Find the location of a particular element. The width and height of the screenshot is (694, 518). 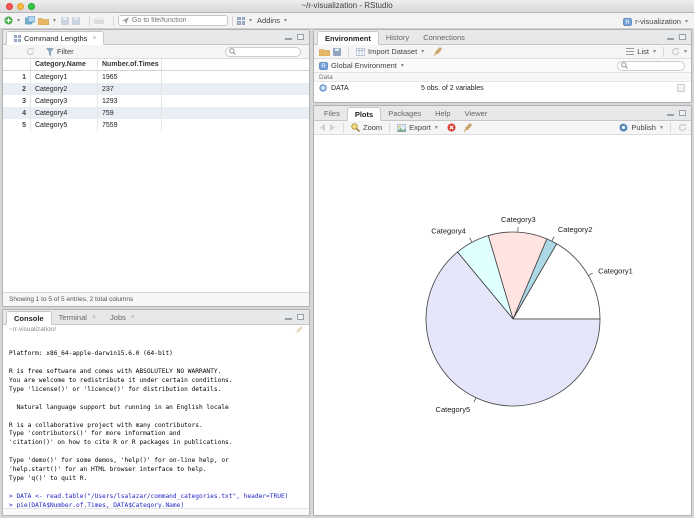

import-dataset-dropdown: ▾ is located at coordinates (422, 51).